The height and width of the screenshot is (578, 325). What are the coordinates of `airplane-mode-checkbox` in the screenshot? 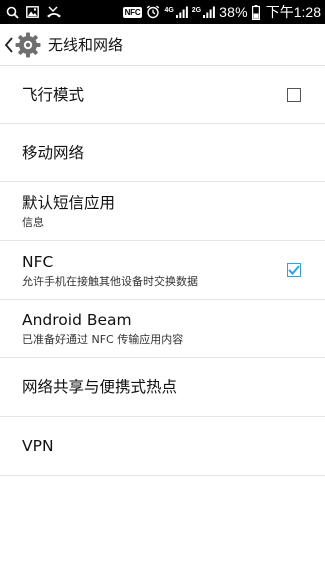 It's located at (294, 94).